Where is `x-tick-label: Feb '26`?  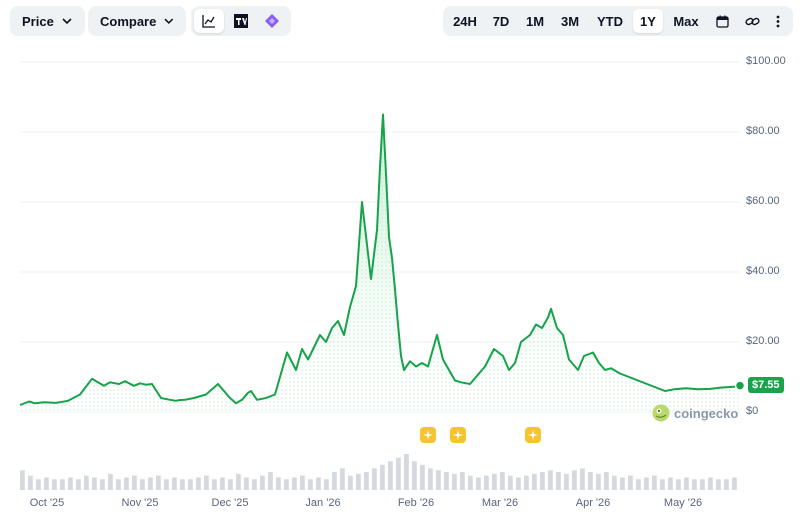 x-tick-label: Feb '26 is located at coordinates (416, 503).